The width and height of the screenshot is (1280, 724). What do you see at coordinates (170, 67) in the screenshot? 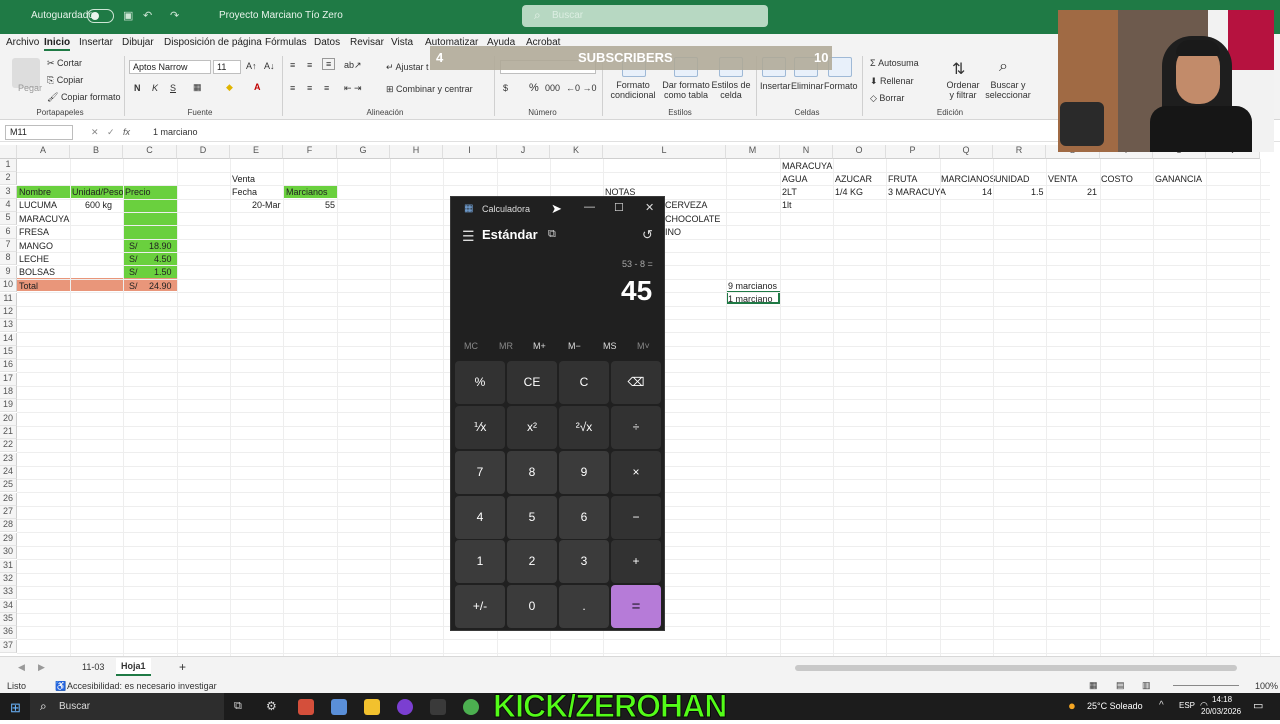
I see `font-name-select: Aptos Narrow` at bounding box center [170, 67].